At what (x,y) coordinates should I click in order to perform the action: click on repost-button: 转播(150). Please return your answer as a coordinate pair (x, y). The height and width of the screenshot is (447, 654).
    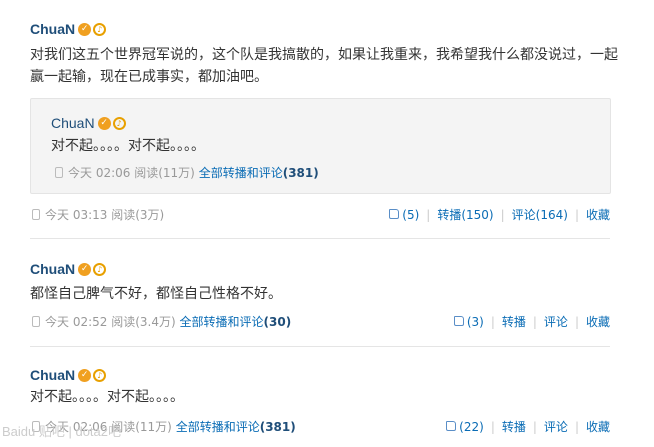
    Looking at the image, I should click on (465, 214).